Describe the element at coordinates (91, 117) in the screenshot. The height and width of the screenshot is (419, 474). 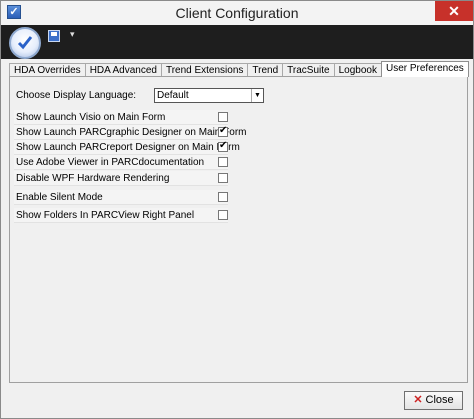
I see `option-label: Show Launch Visio on Main Form` at that location.